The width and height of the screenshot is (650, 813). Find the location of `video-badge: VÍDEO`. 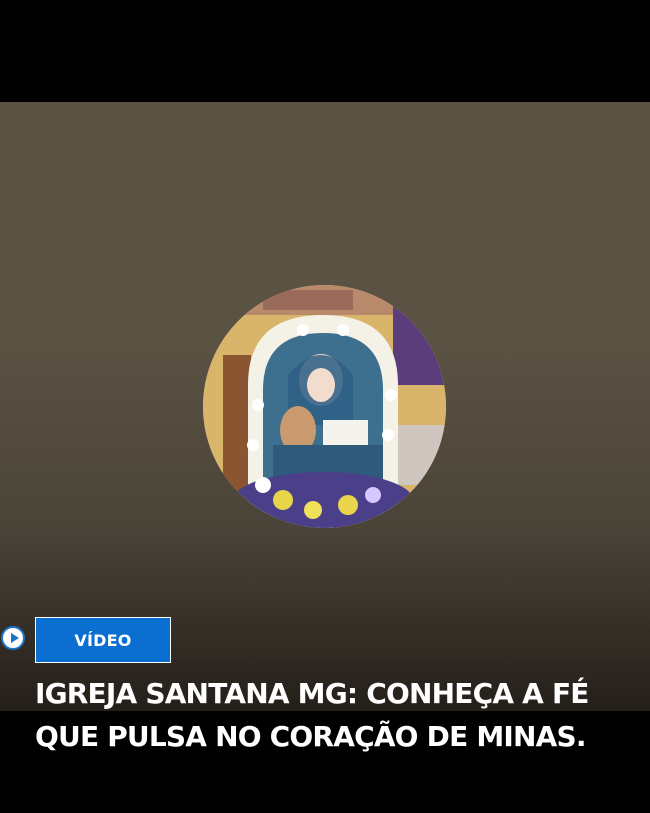

video-badge: VÍDEO is located at coordinates (103, 640).